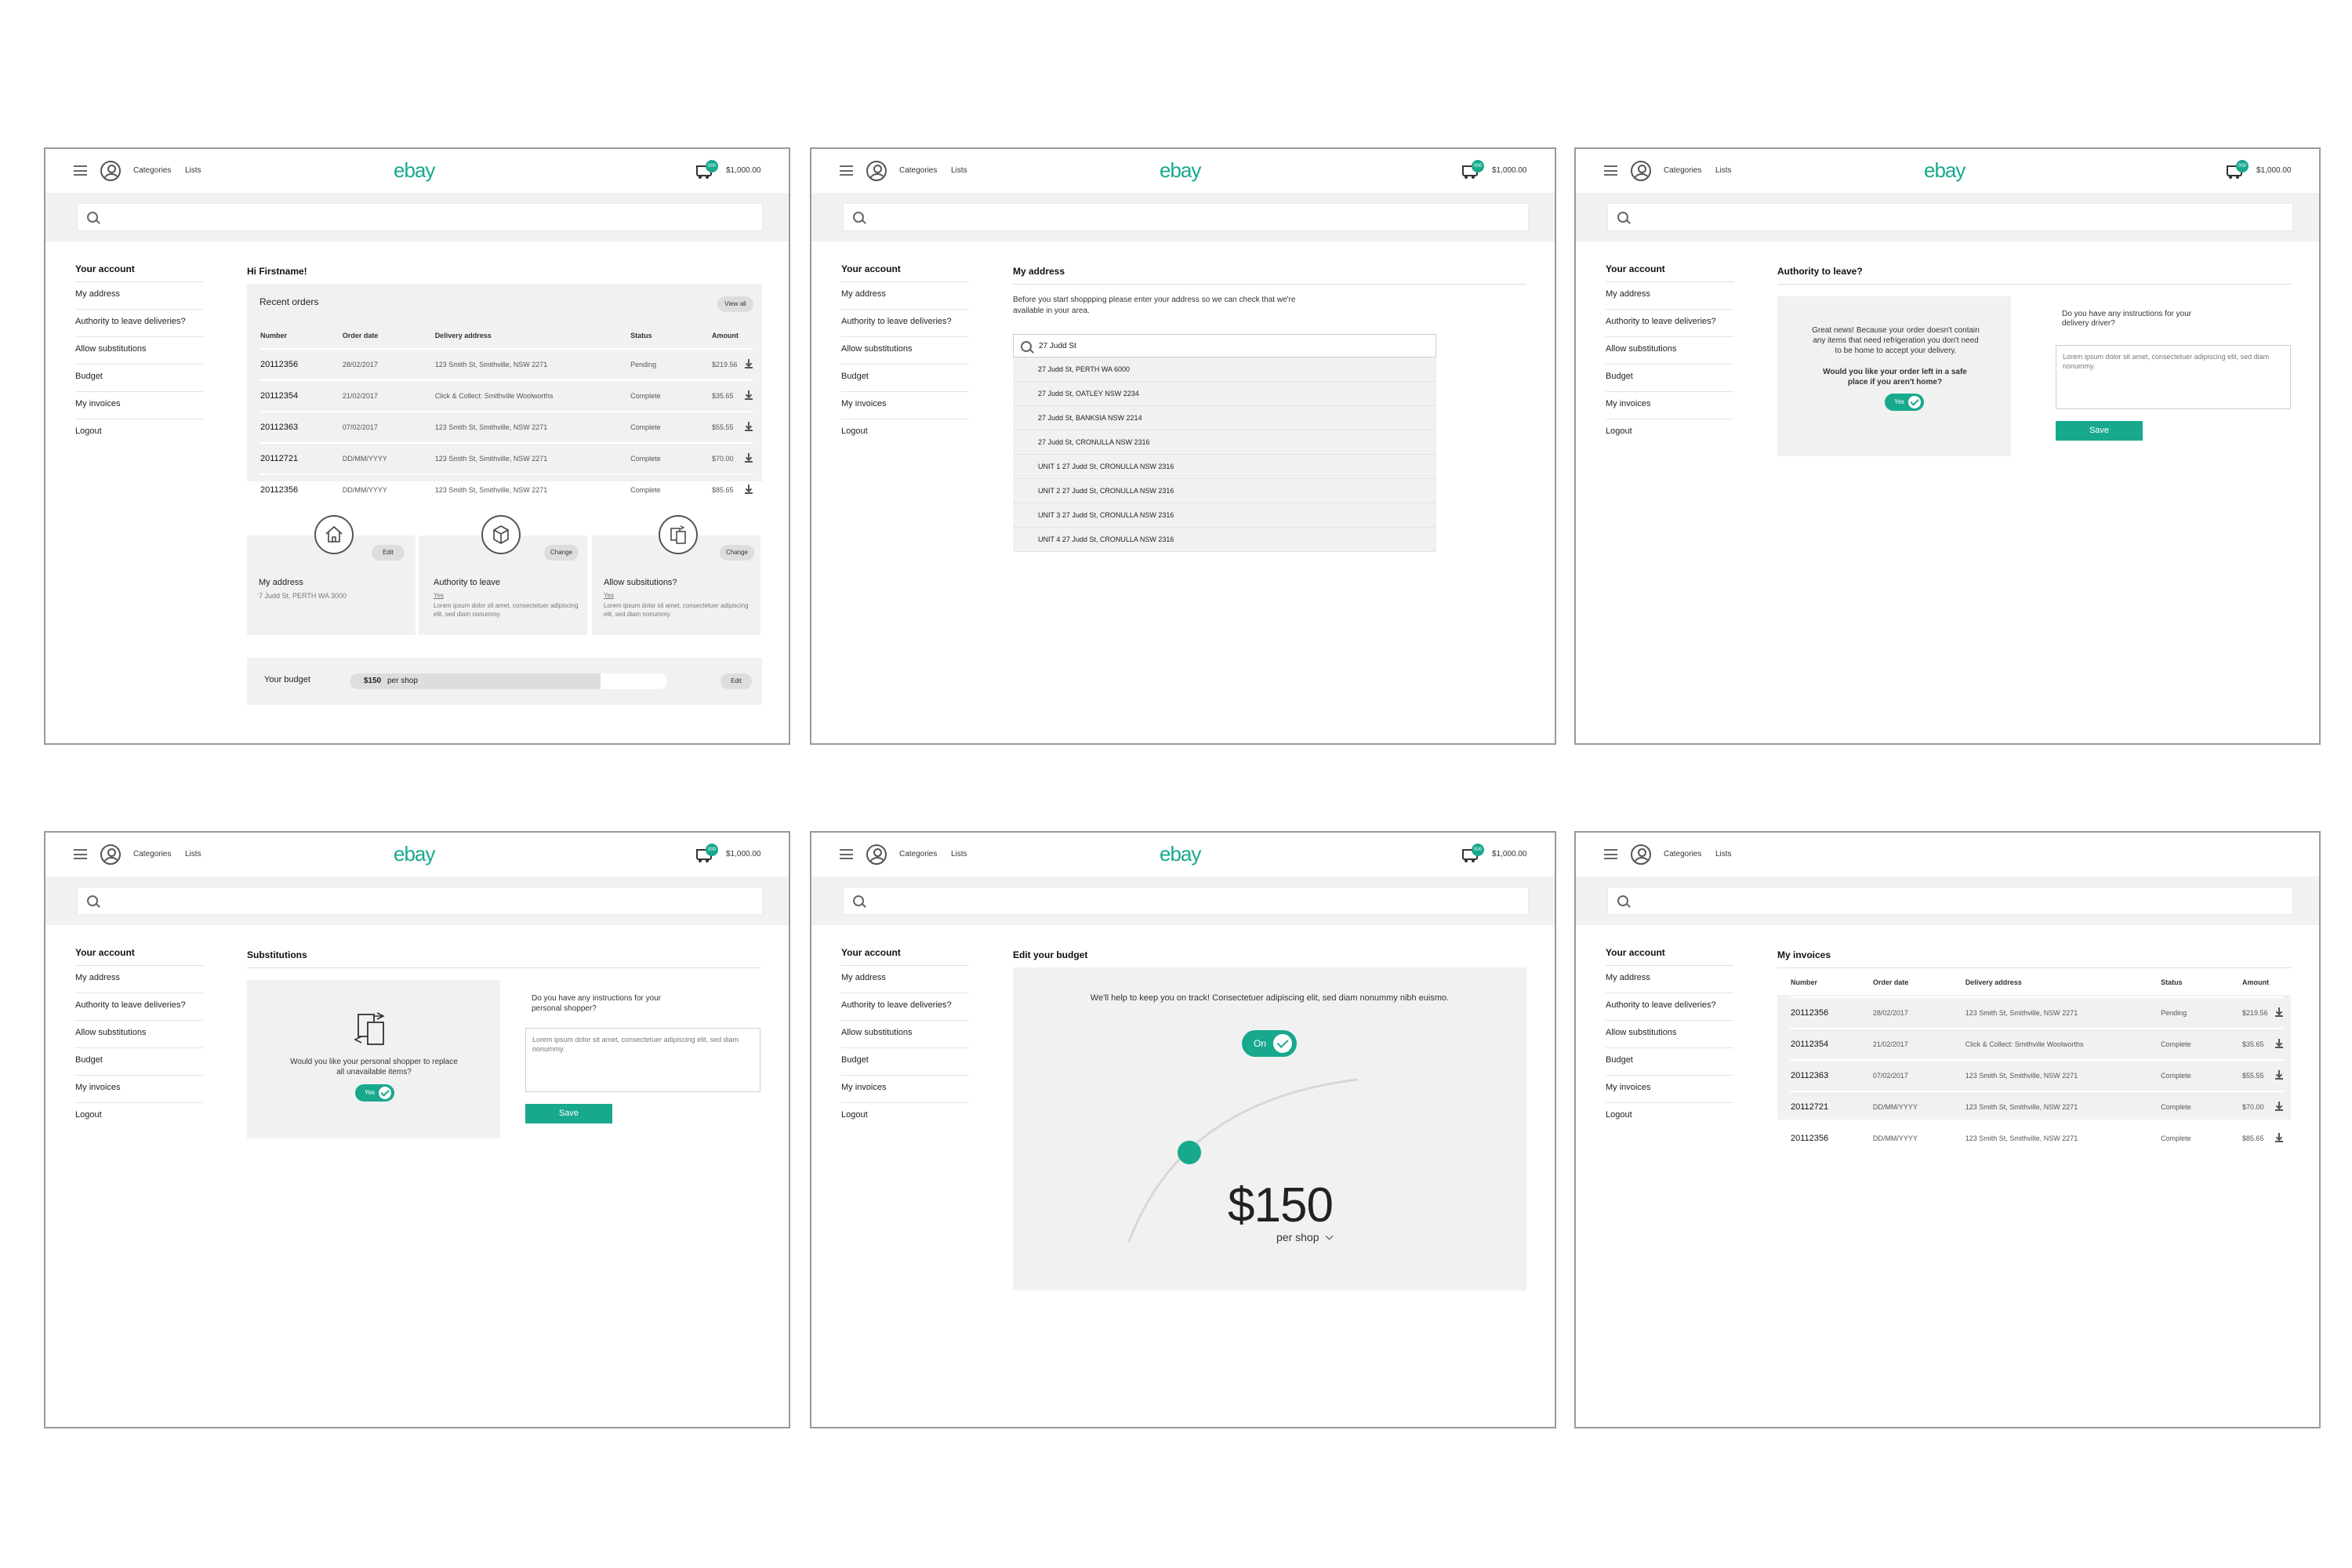 The width and height of the screenshot is (2352, 1568). Describe the element at coordinates (561, 553) in the screenshot. I see `change-authority-button: Change` at that location.